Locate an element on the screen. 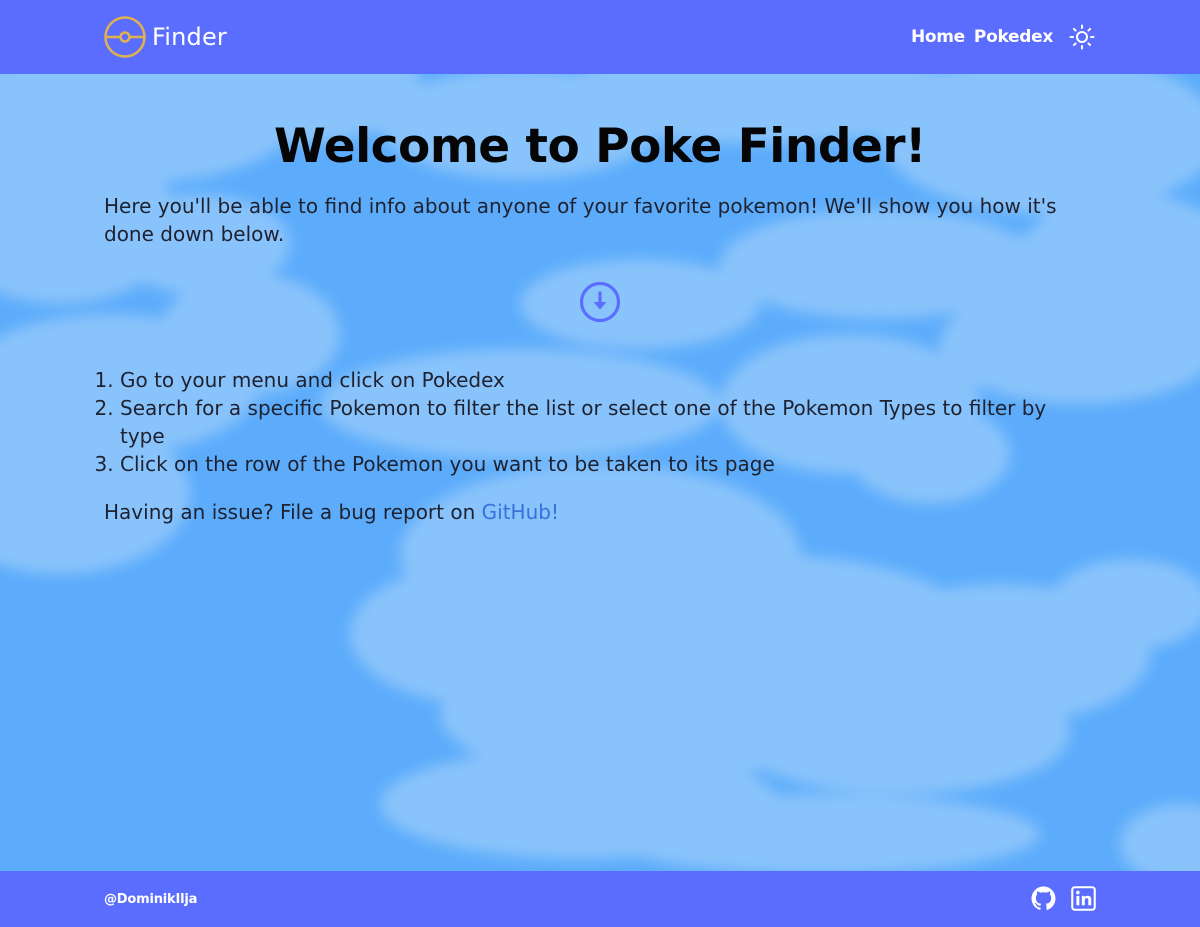 This screenshot has width=1200, height=927. theme-toggle-button is located at coordinates (1082, 37).